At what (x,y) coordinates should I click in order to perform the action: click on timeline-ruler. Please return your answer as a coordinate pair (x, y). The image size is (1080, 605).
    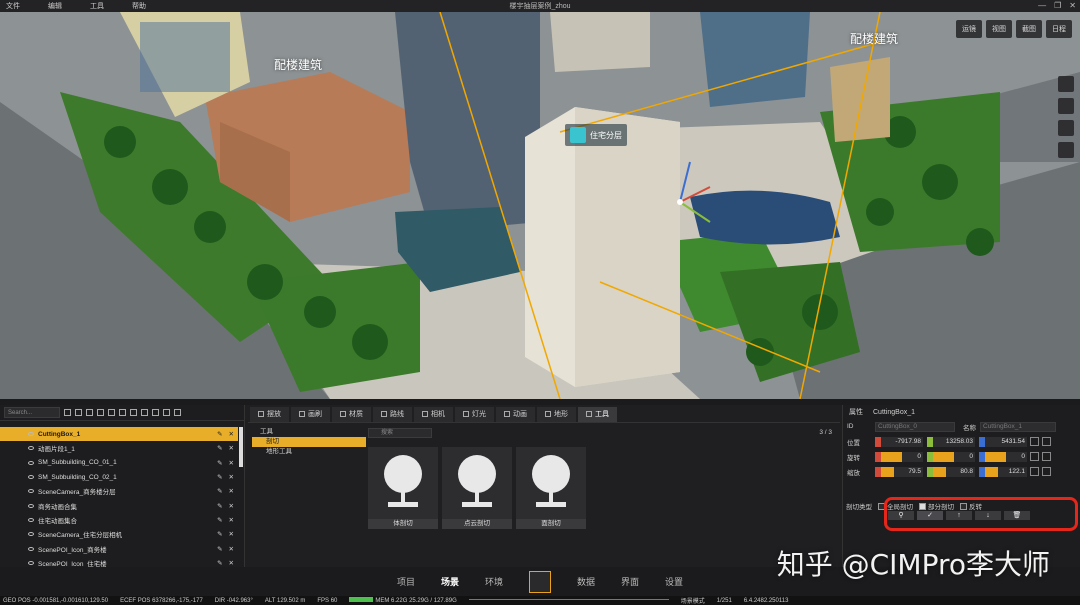
    Looking at the image, I should click on (568, 600).